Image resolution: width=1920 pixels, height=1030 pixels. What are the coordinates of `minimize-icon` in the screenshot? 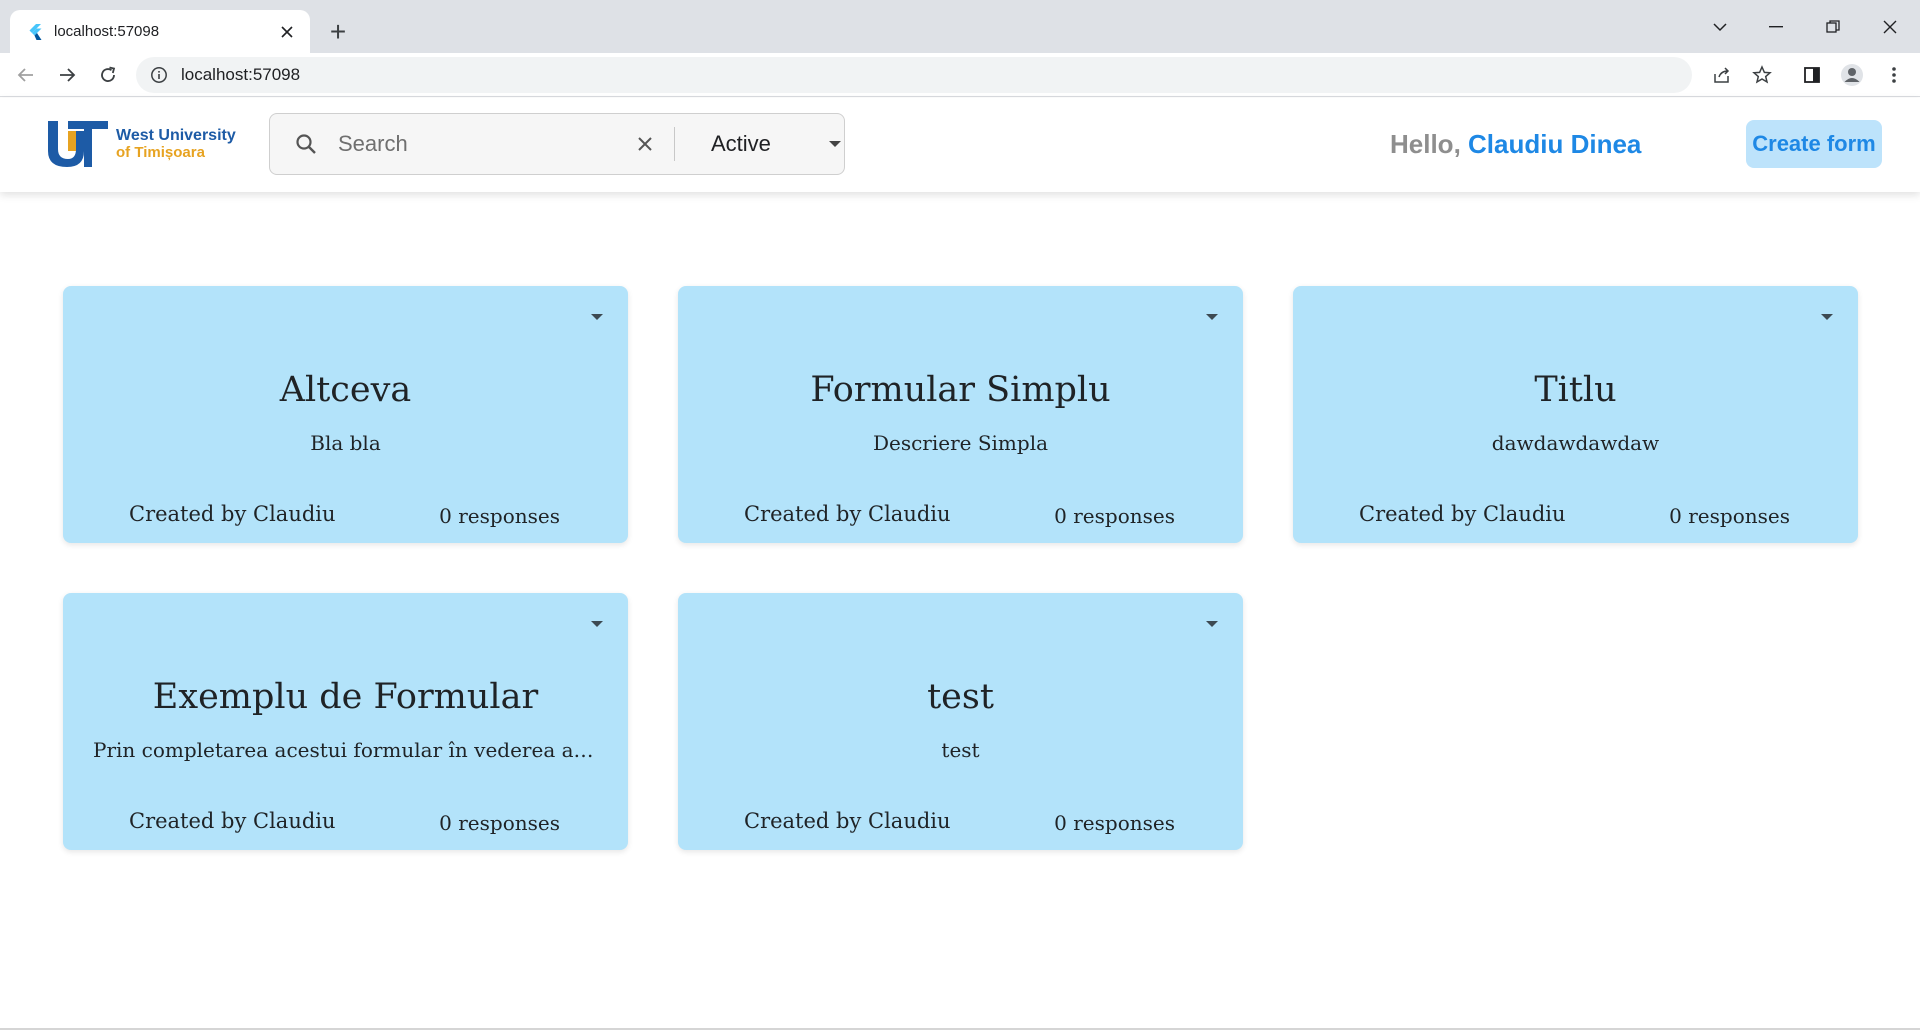 It's located at (1776, 27).